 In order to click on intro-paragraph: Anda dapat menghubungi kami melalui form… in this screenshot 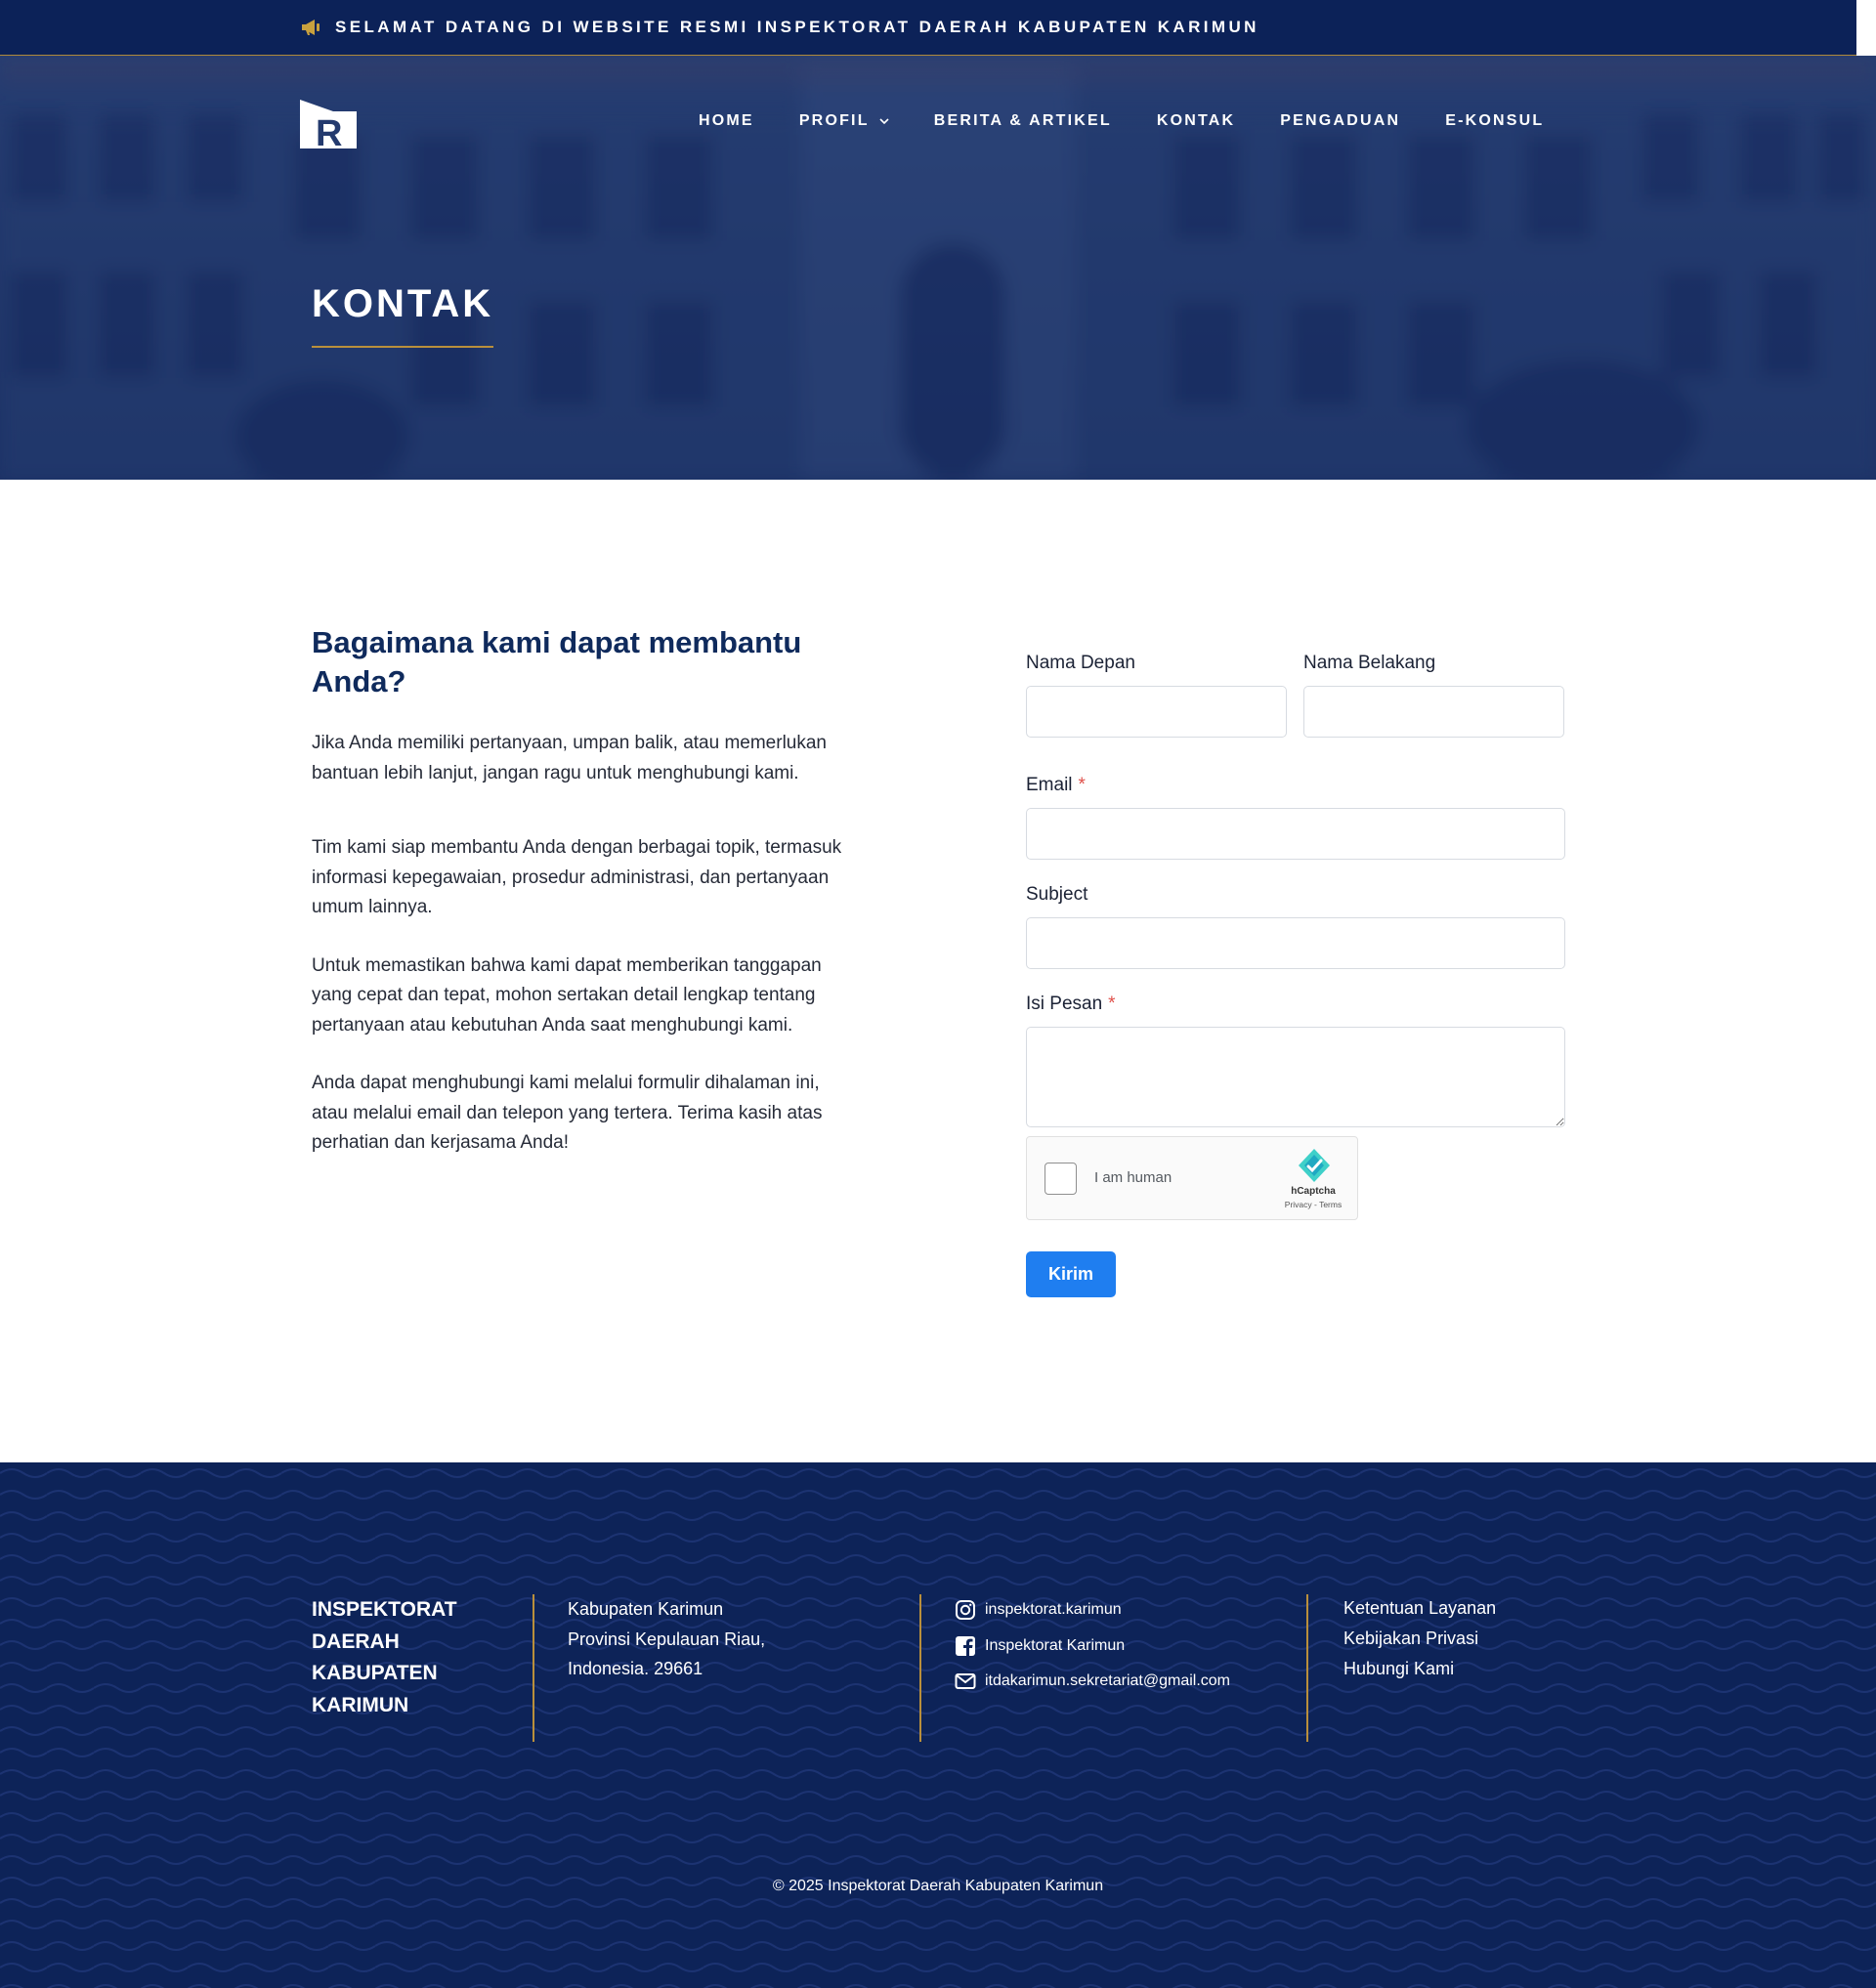, I will do `click(567, 1113)`.